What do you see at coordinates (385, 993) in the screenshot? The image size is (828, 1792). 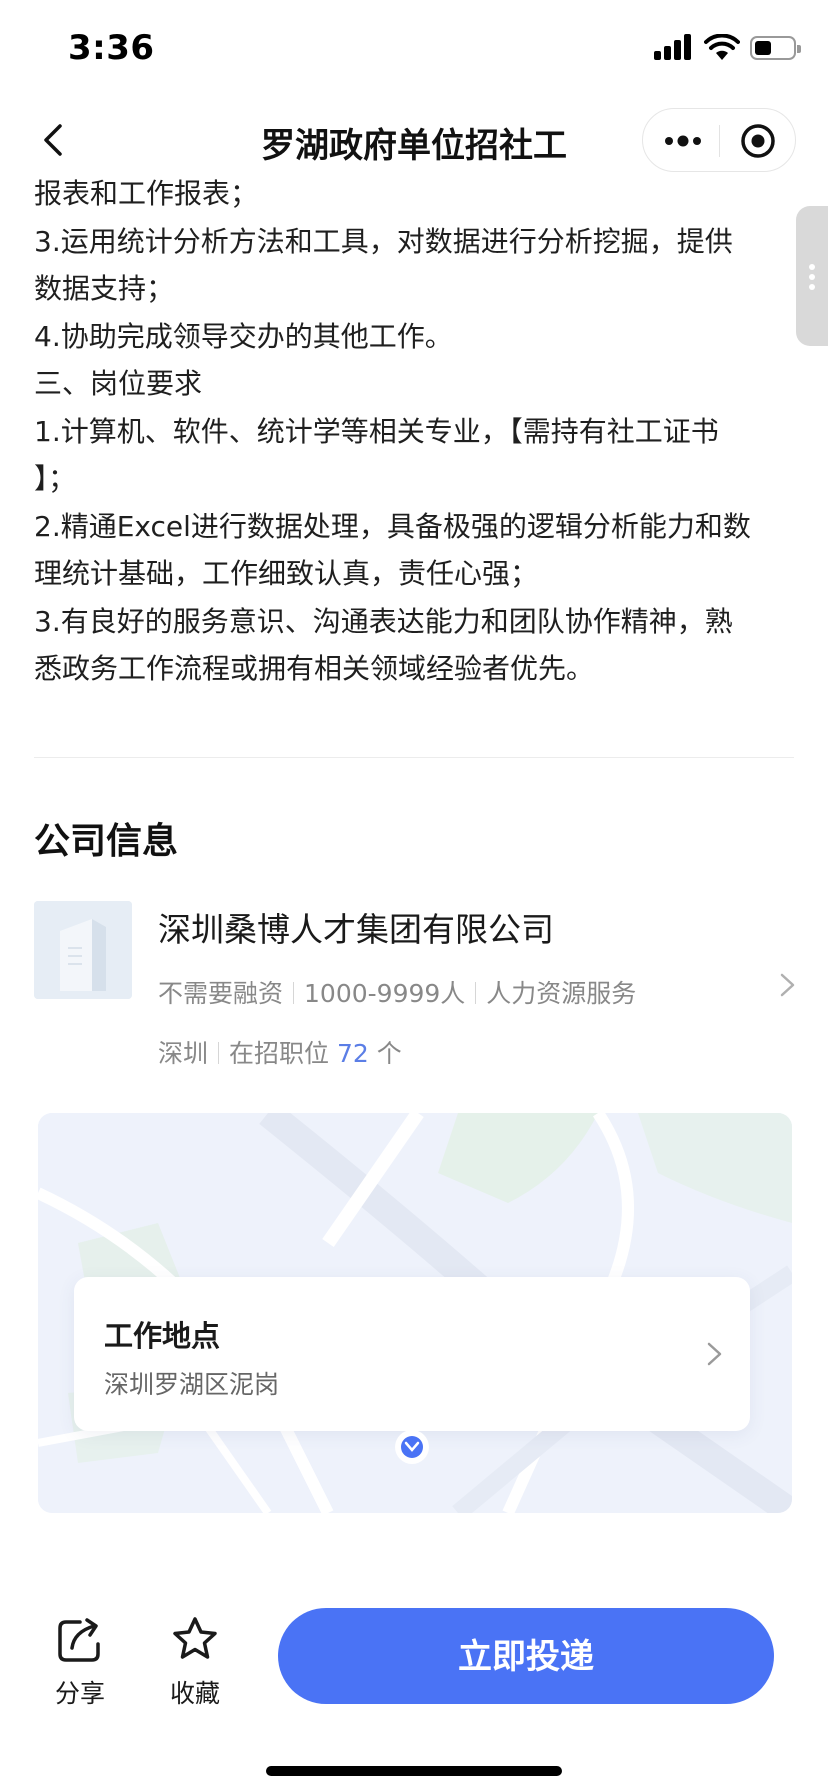 I see `company-size: 1000-9999人` at bounding box center [385, 993].